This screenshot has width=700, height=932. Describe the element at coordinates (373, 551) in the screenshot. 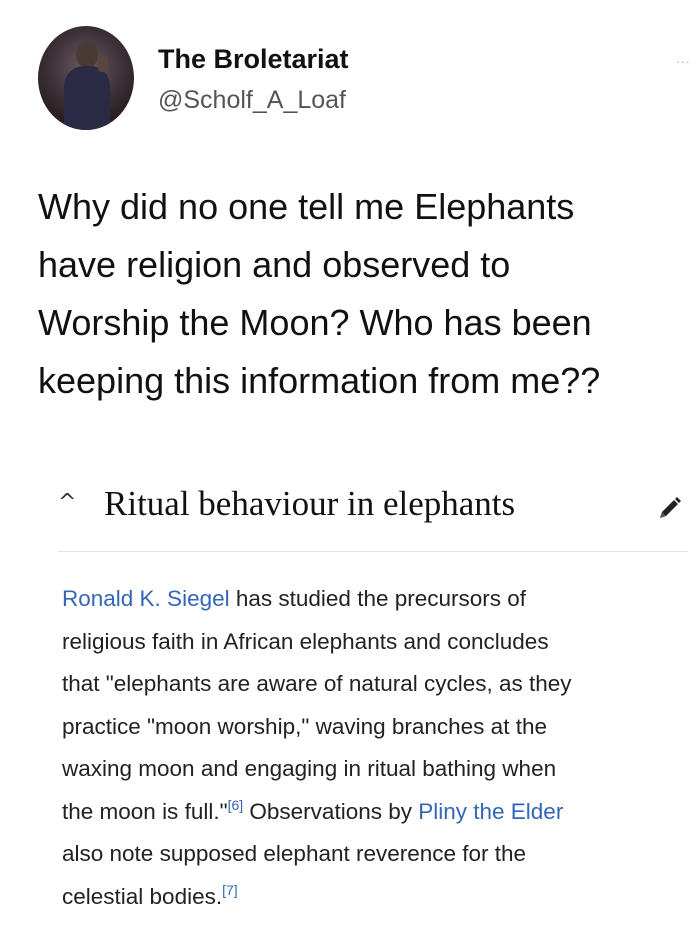

I see `section-divider` at that location.